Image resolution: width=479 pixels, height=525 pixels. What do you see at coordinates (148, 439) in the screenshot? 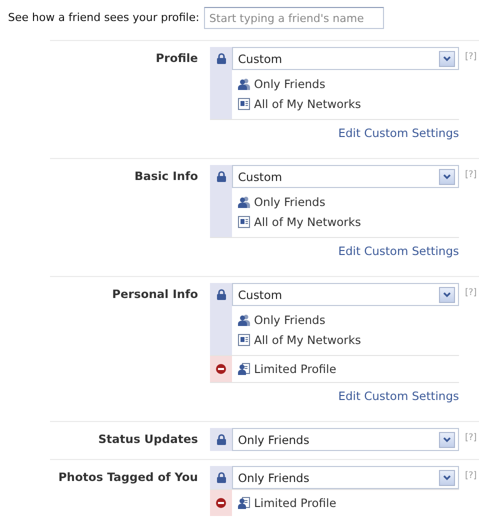
I see `setting-label: Status Updates` at bounding box center [148, 439].